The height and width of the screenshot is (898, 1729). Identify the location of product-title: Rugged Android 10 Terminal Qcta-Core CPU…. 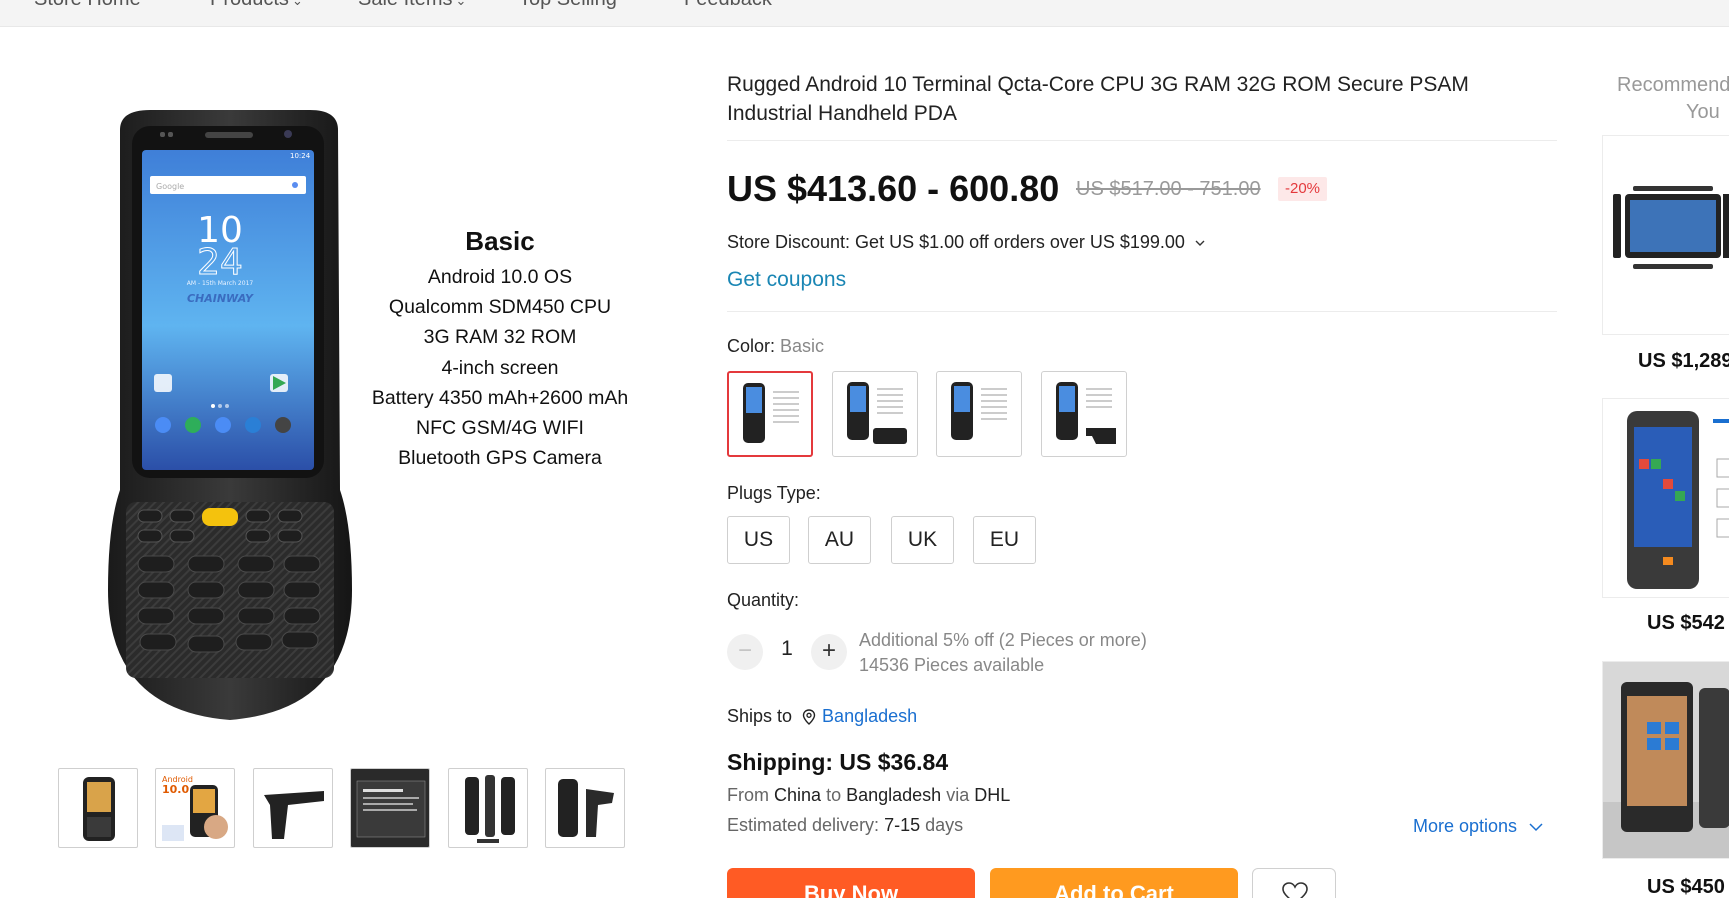
(1098, 99).